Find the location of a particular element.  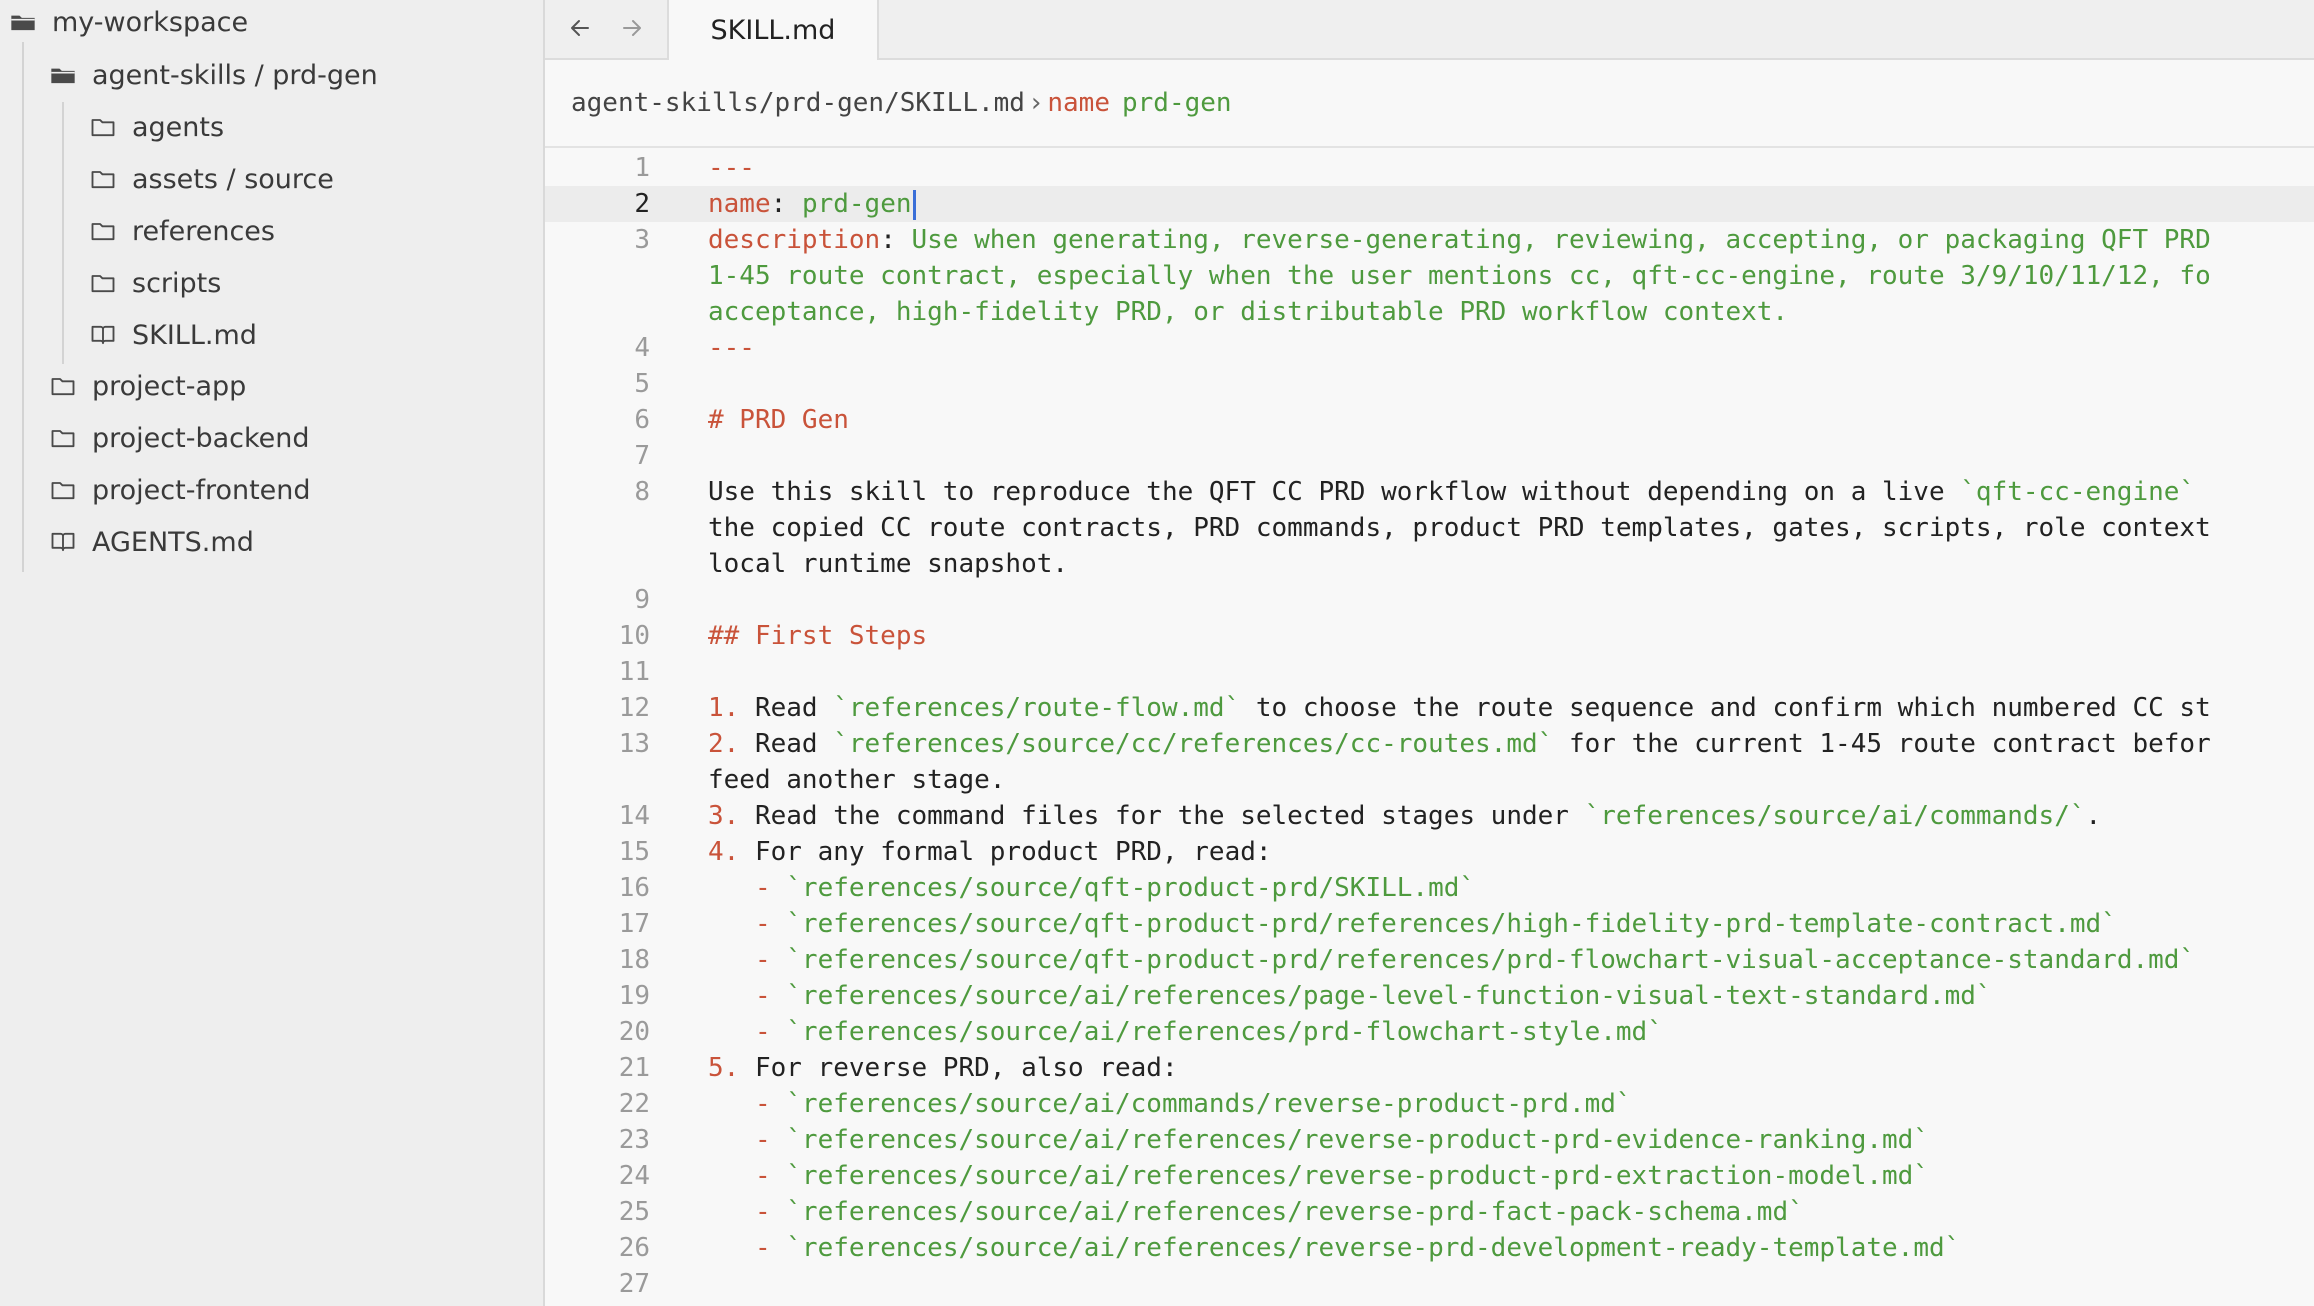

tab-label: SKILL.md is located at coordinates (773, 30).